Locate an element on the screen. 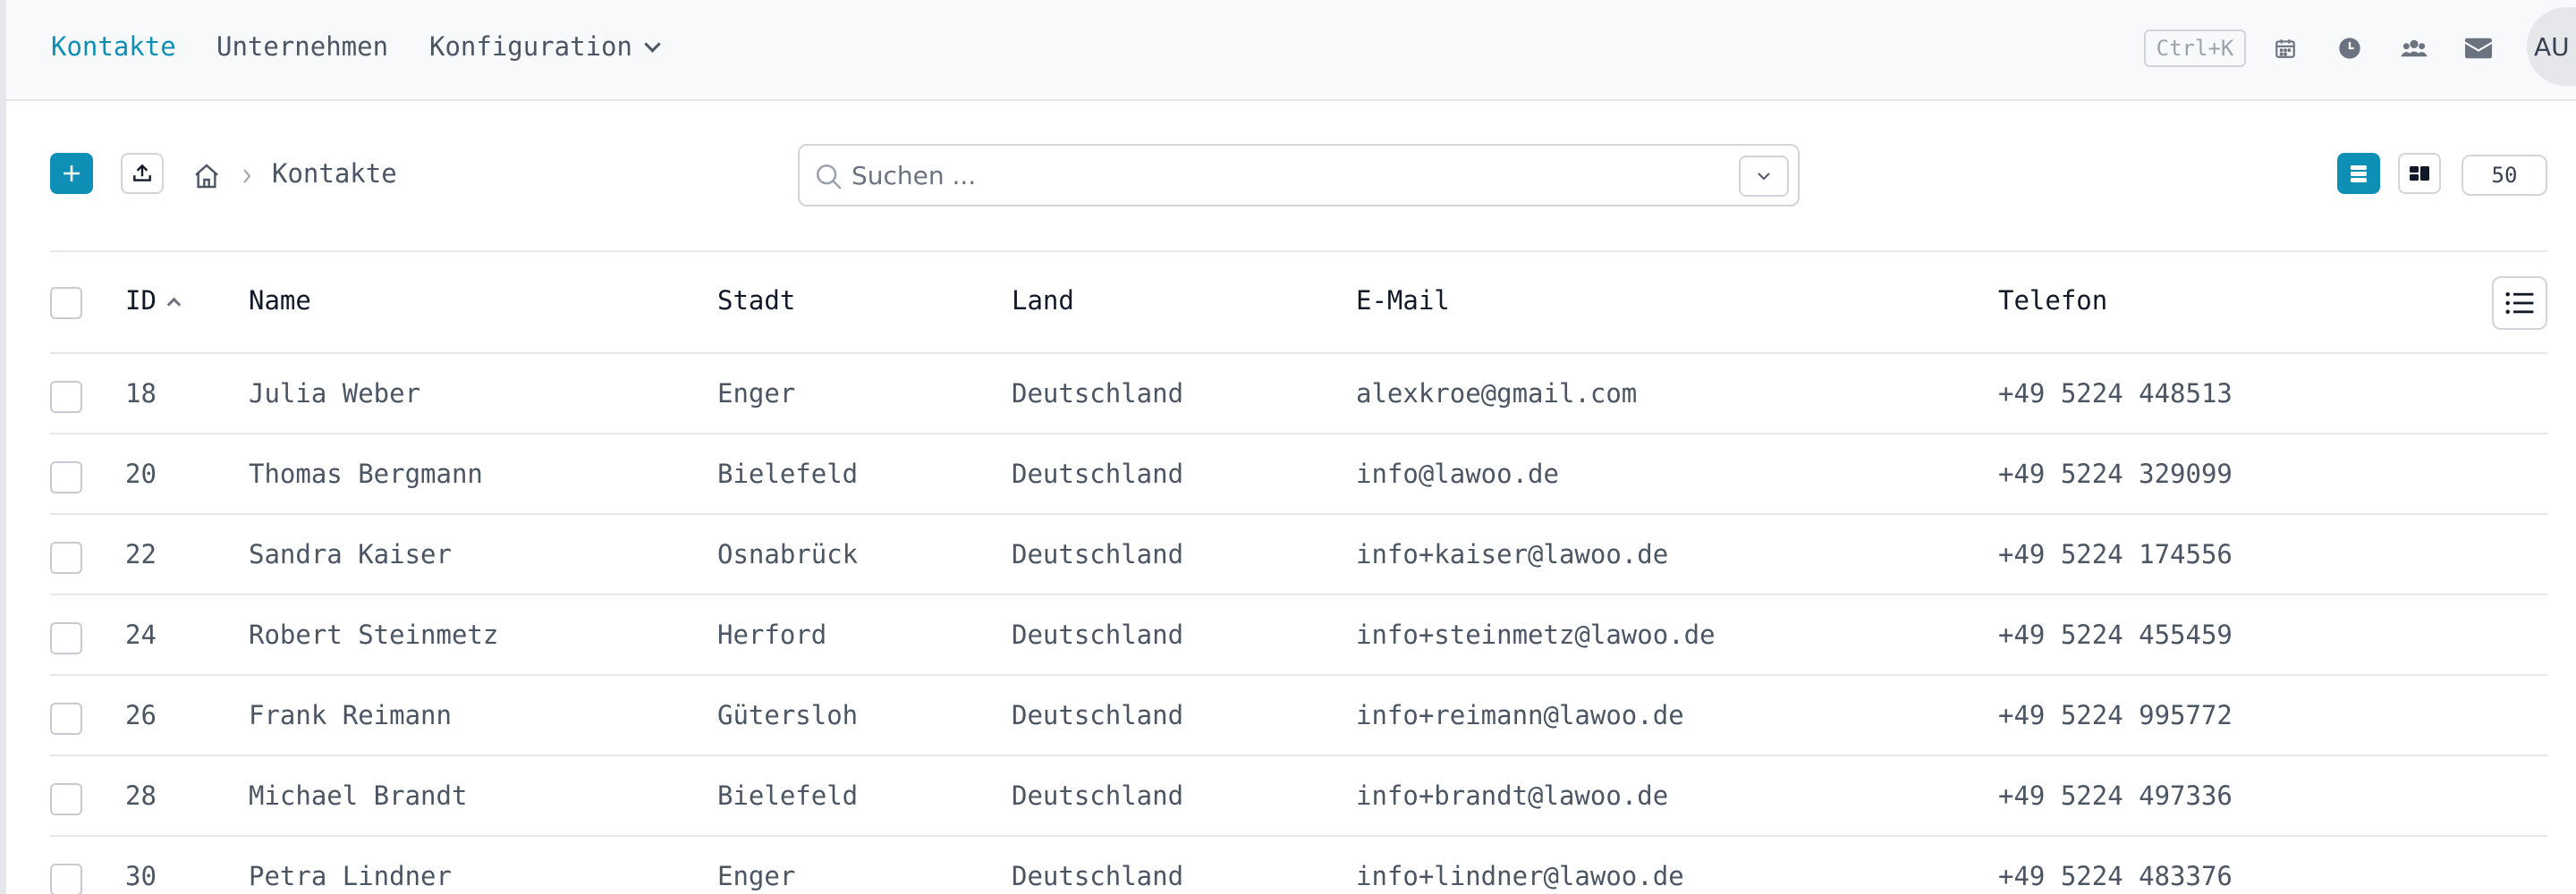  avatar-initials: AU is located at coordinates (2552, 46).